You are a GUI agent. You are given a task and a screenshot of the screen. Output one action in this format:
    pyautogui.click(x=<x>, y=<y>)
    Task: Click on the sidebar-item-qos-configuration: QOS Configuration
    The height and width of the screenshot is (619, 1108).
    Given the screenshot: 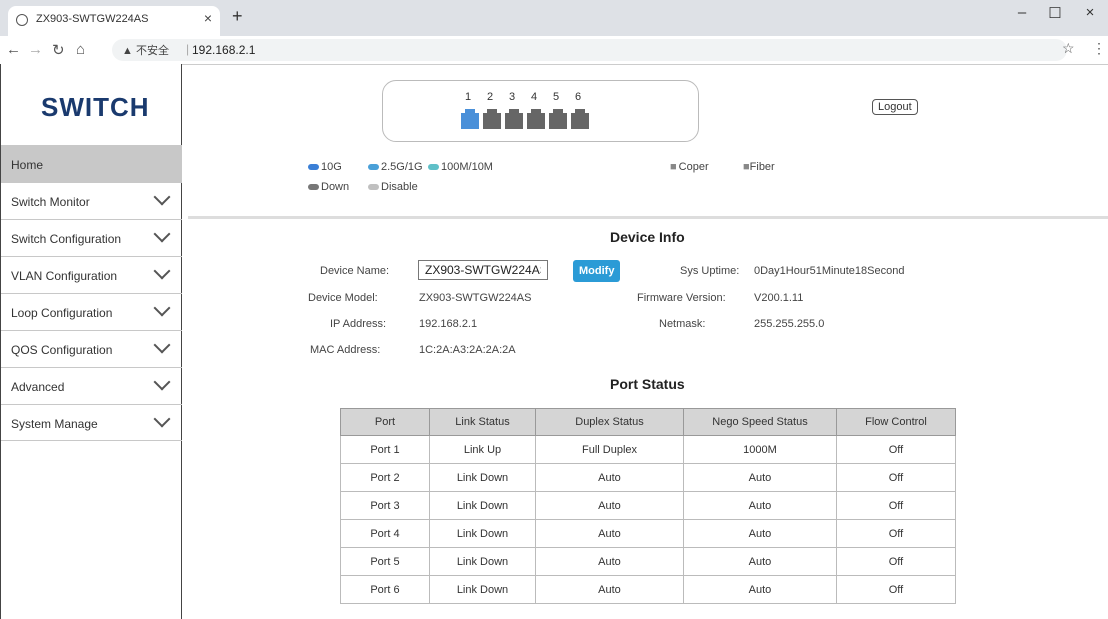 What is the action you would take?
    pyautogui.click(x=91, y=348)
    